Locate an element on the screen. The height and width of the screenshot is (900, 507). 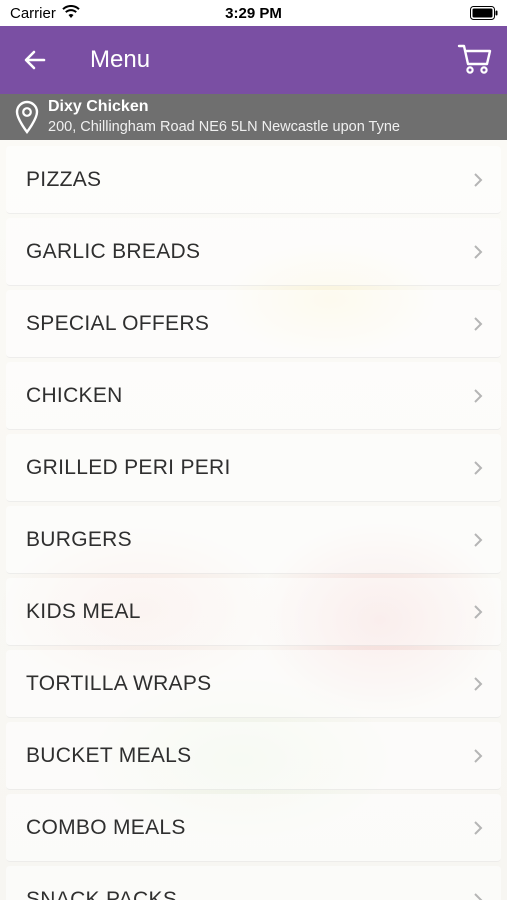
menu-item-chicken: CHICKEN is located at coordinates (253, 396).